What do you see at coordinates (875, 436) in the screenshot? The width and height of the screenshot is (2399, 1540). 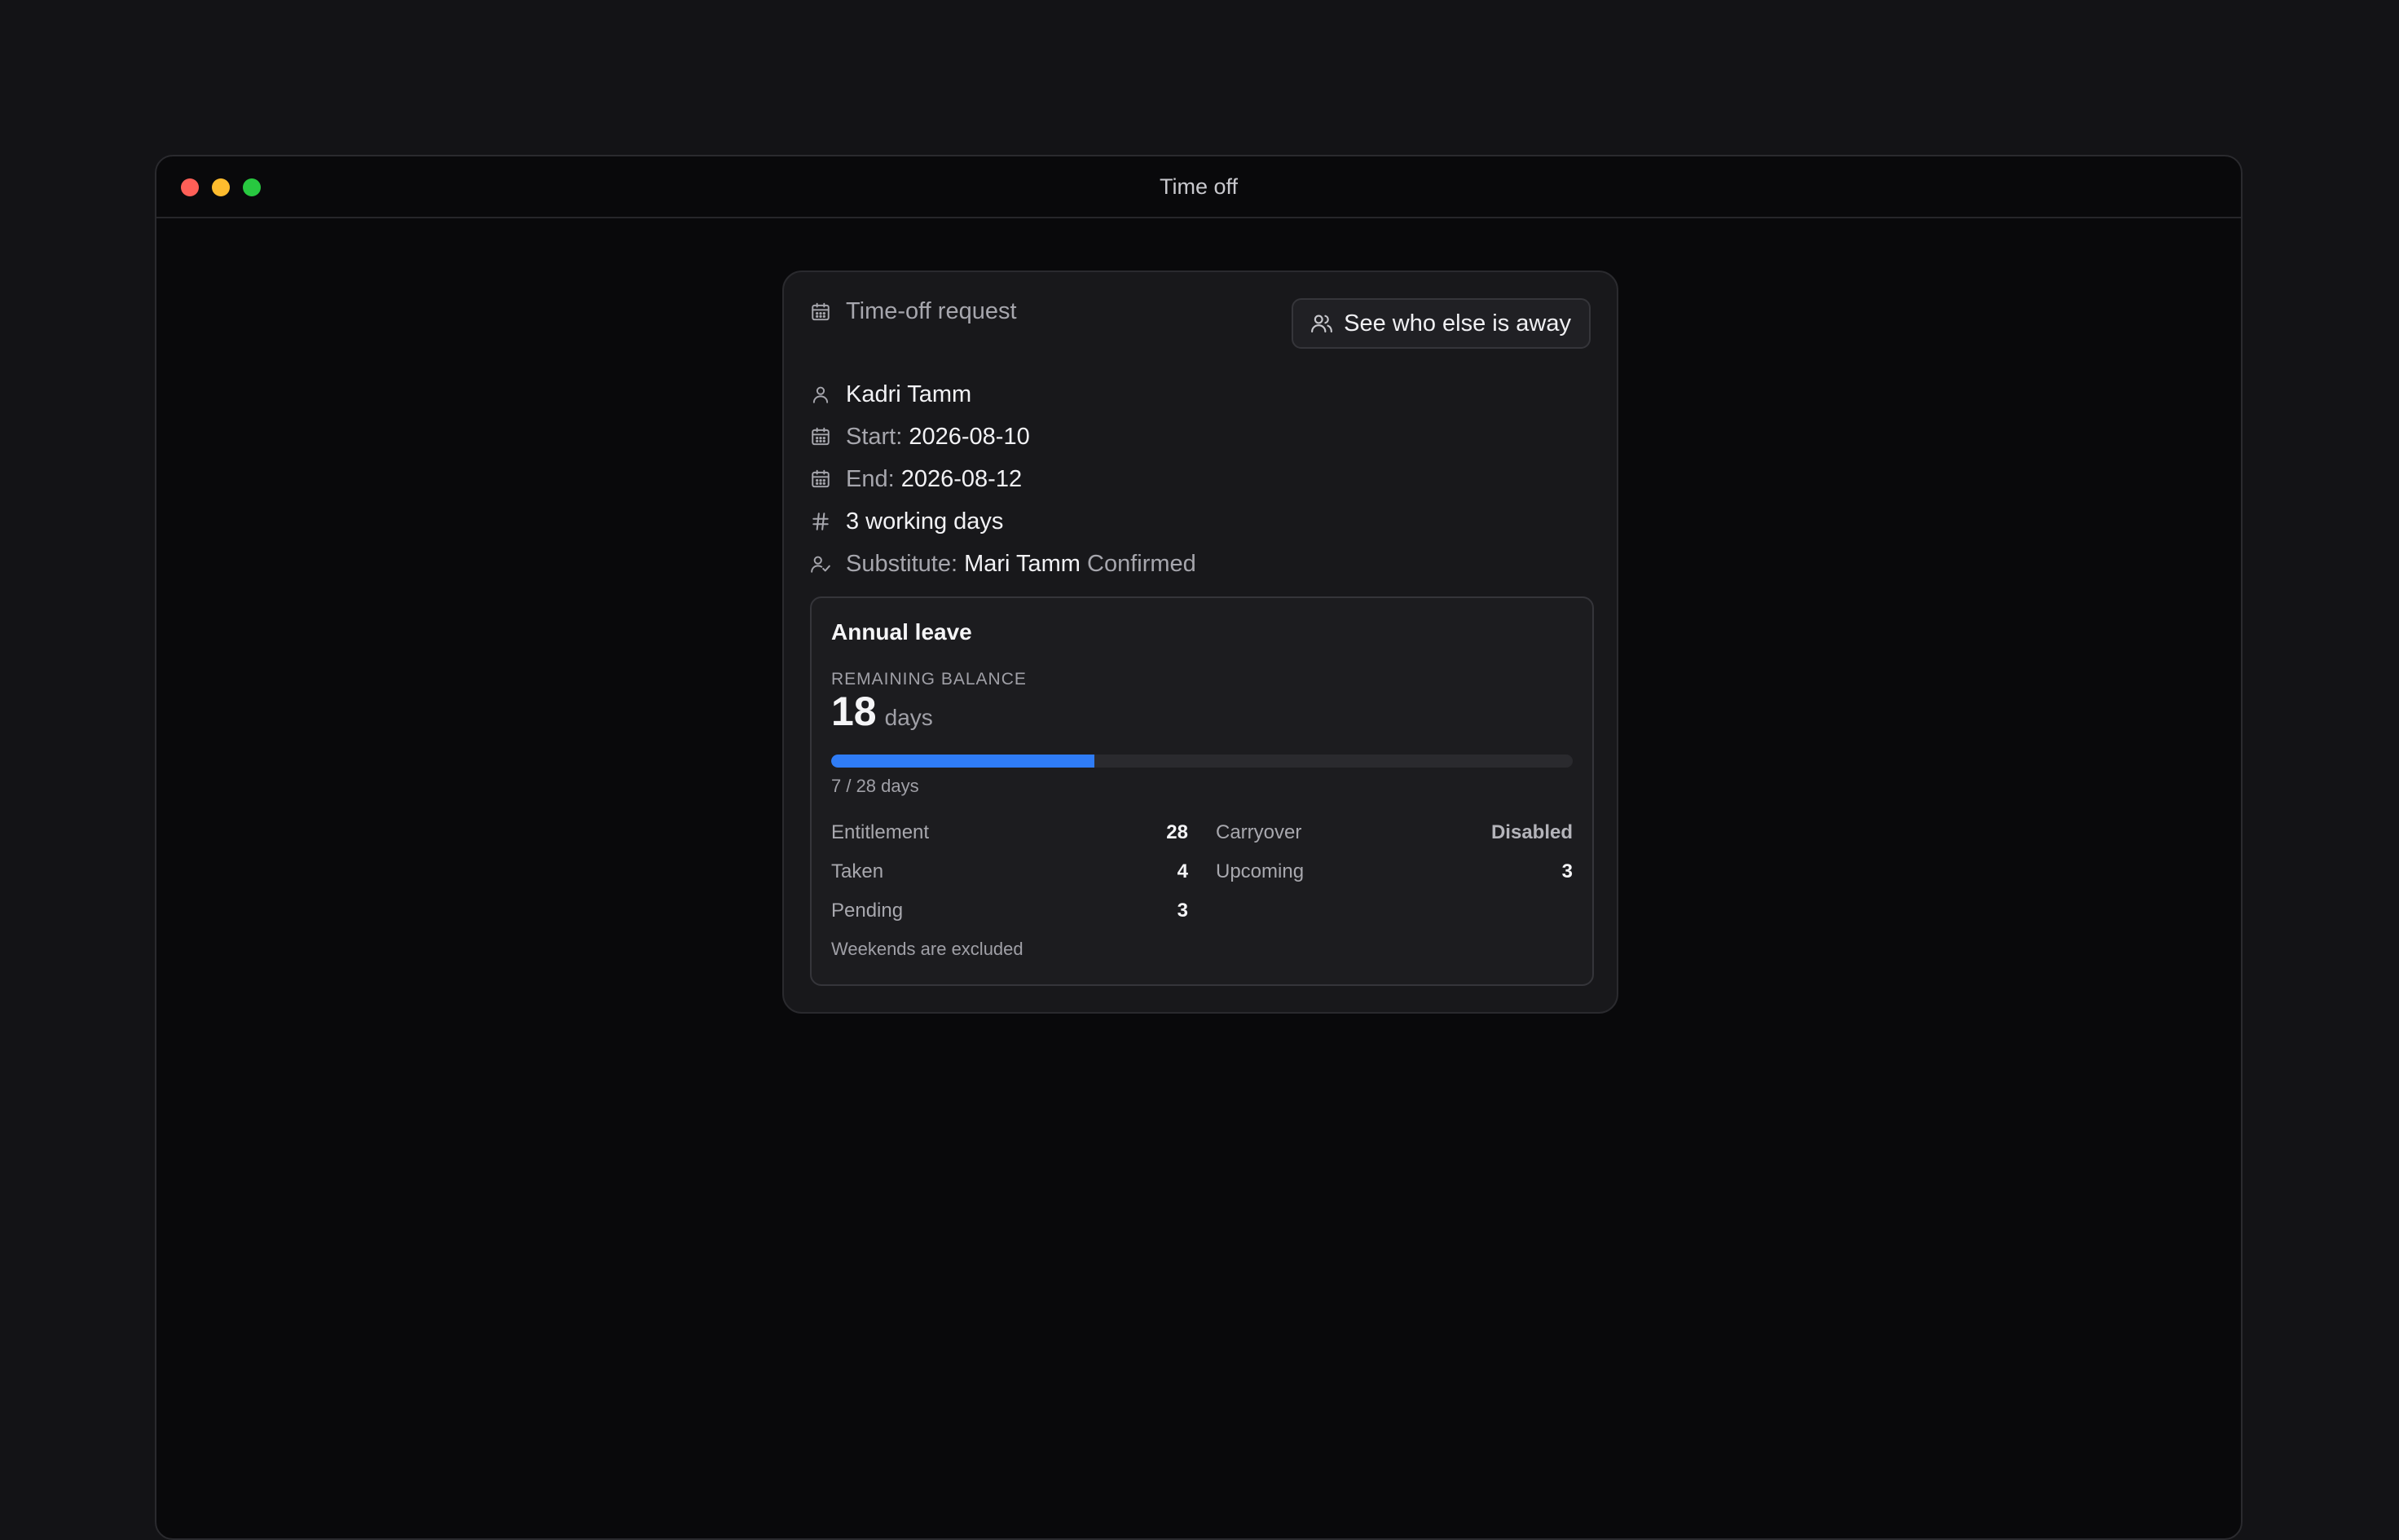 I see `start-label: Start:` at bounding box center [875, 436].